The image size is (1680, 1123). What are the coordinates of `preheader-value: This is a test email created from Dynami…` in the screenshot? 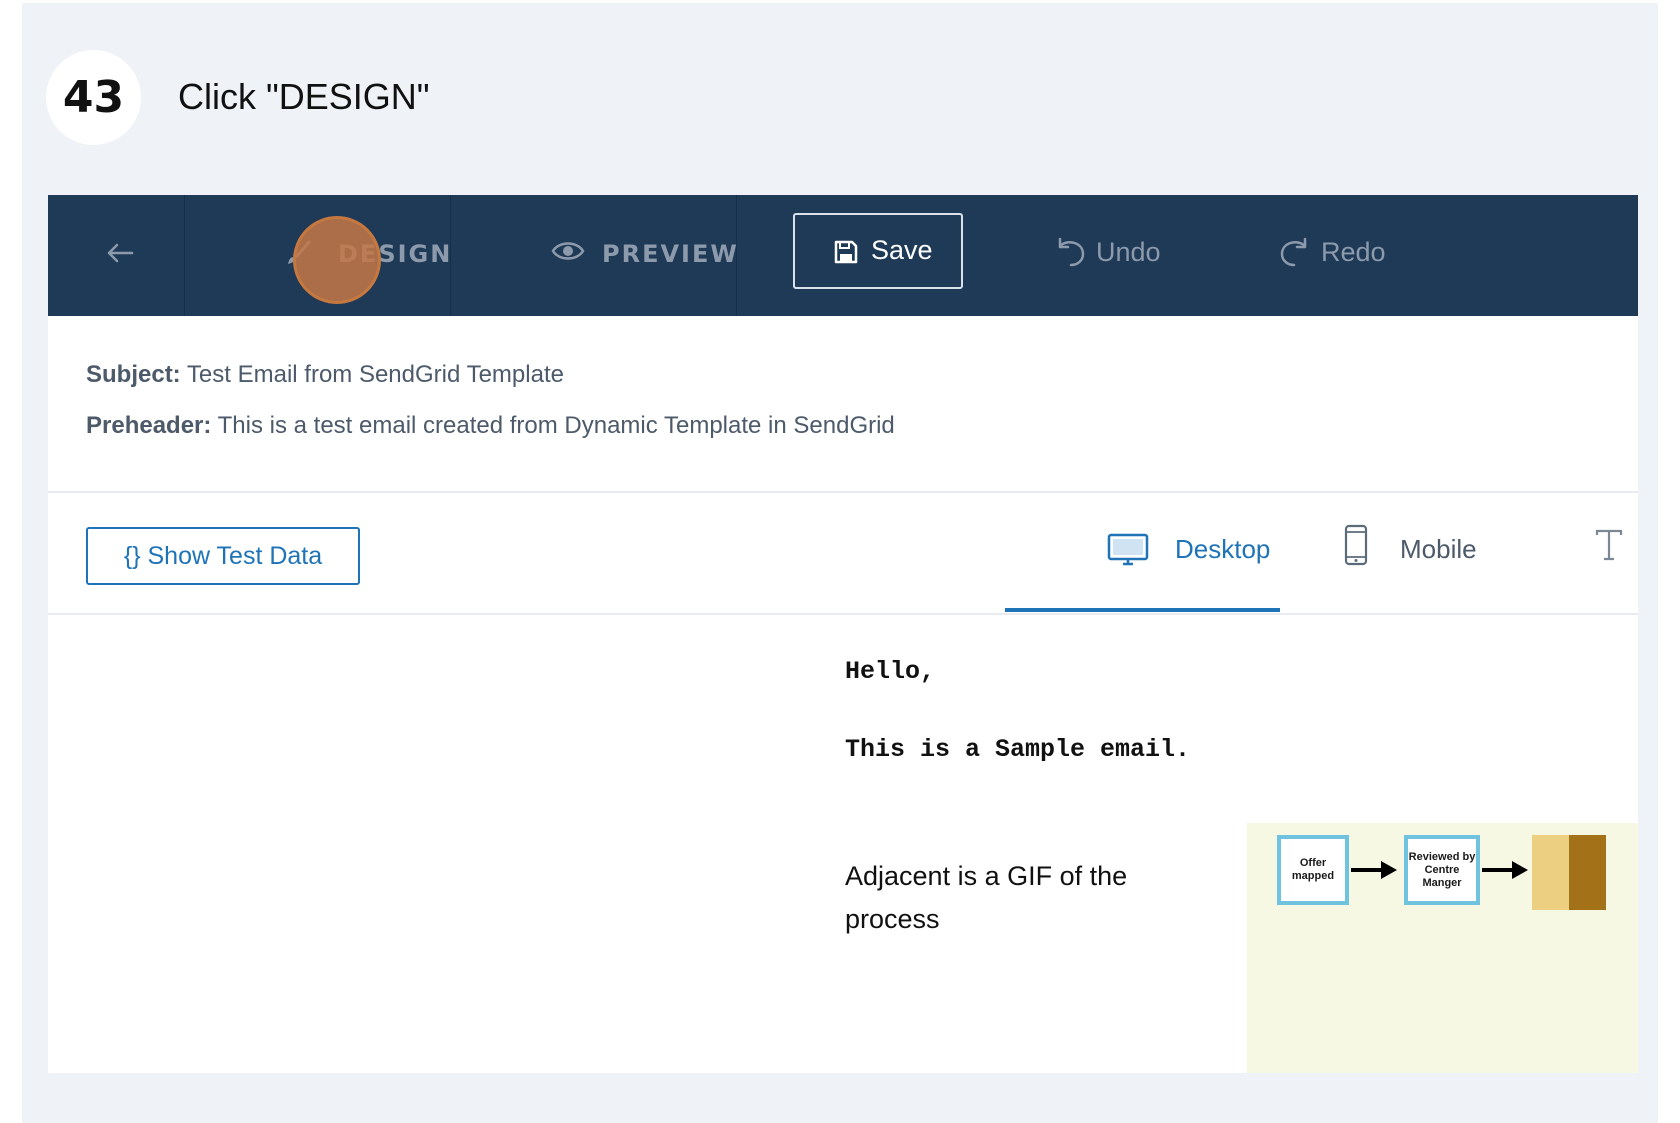 It's located at (556, 425).